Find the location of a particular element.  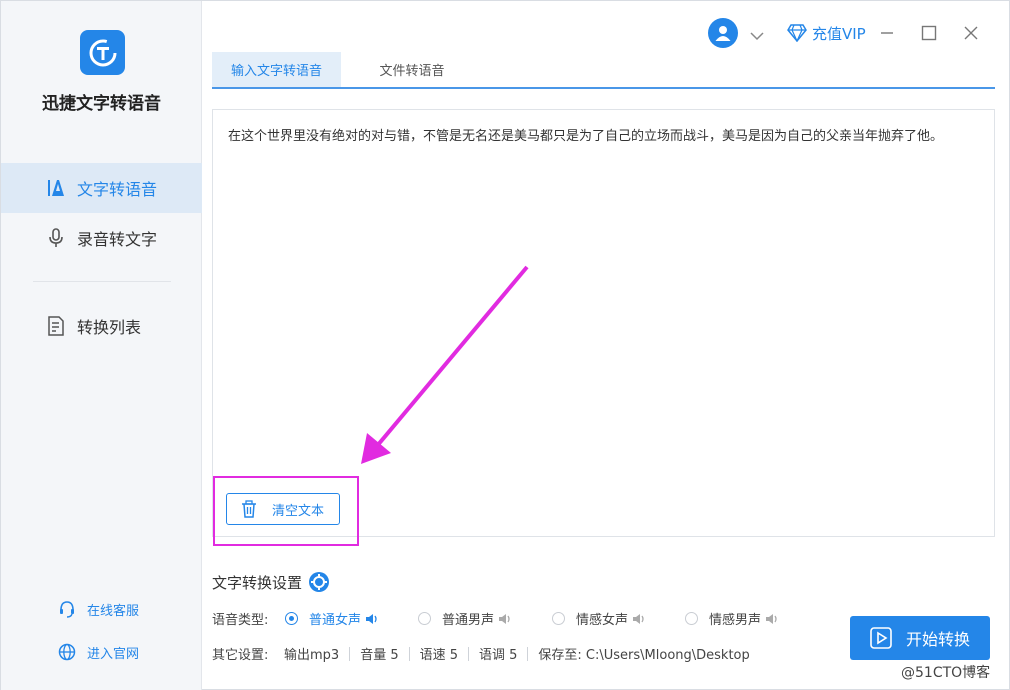

user-avatar is located at coordinates (723, 33).